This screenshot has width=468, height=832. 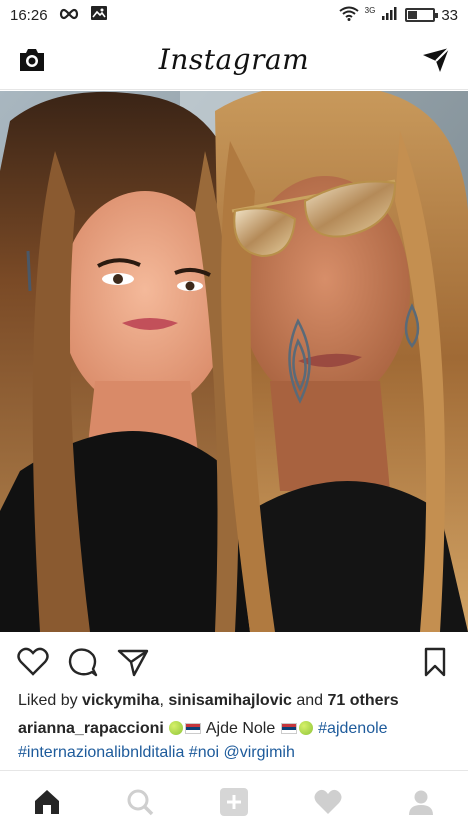 I want to click on direct-message-icon, so click(x=436, y=60).